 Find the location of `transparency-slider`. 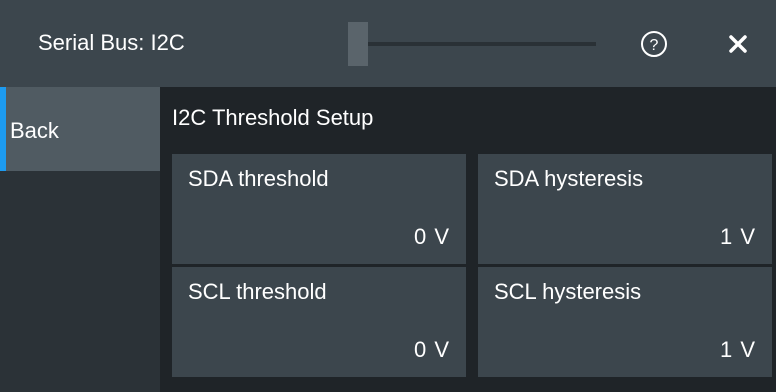

transparency-slider is located at coordinates (472, 44).